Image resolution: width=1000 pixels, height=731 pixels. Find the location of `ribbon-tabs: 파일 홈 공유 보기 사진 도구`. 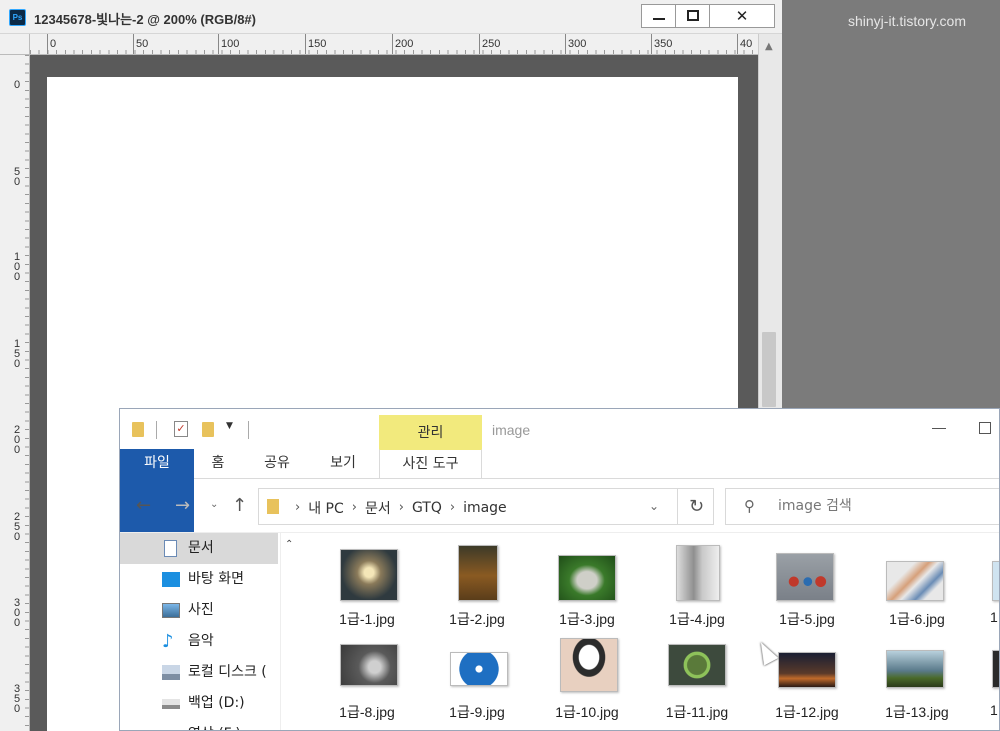

ribbon-tabs: 파일 홈 공유 보기 사진 도구 is located at coordinates (559, 495).